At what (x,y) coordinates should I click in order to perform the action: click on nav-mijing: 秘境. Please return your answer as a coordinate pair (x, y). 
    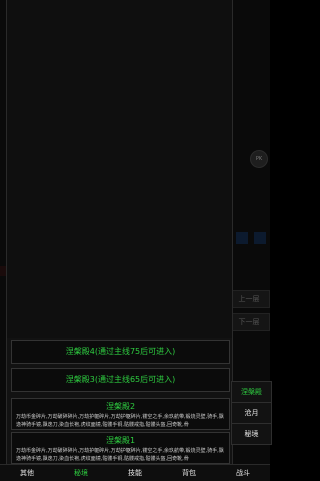
    Looking at the image, I should click on (81, 473).